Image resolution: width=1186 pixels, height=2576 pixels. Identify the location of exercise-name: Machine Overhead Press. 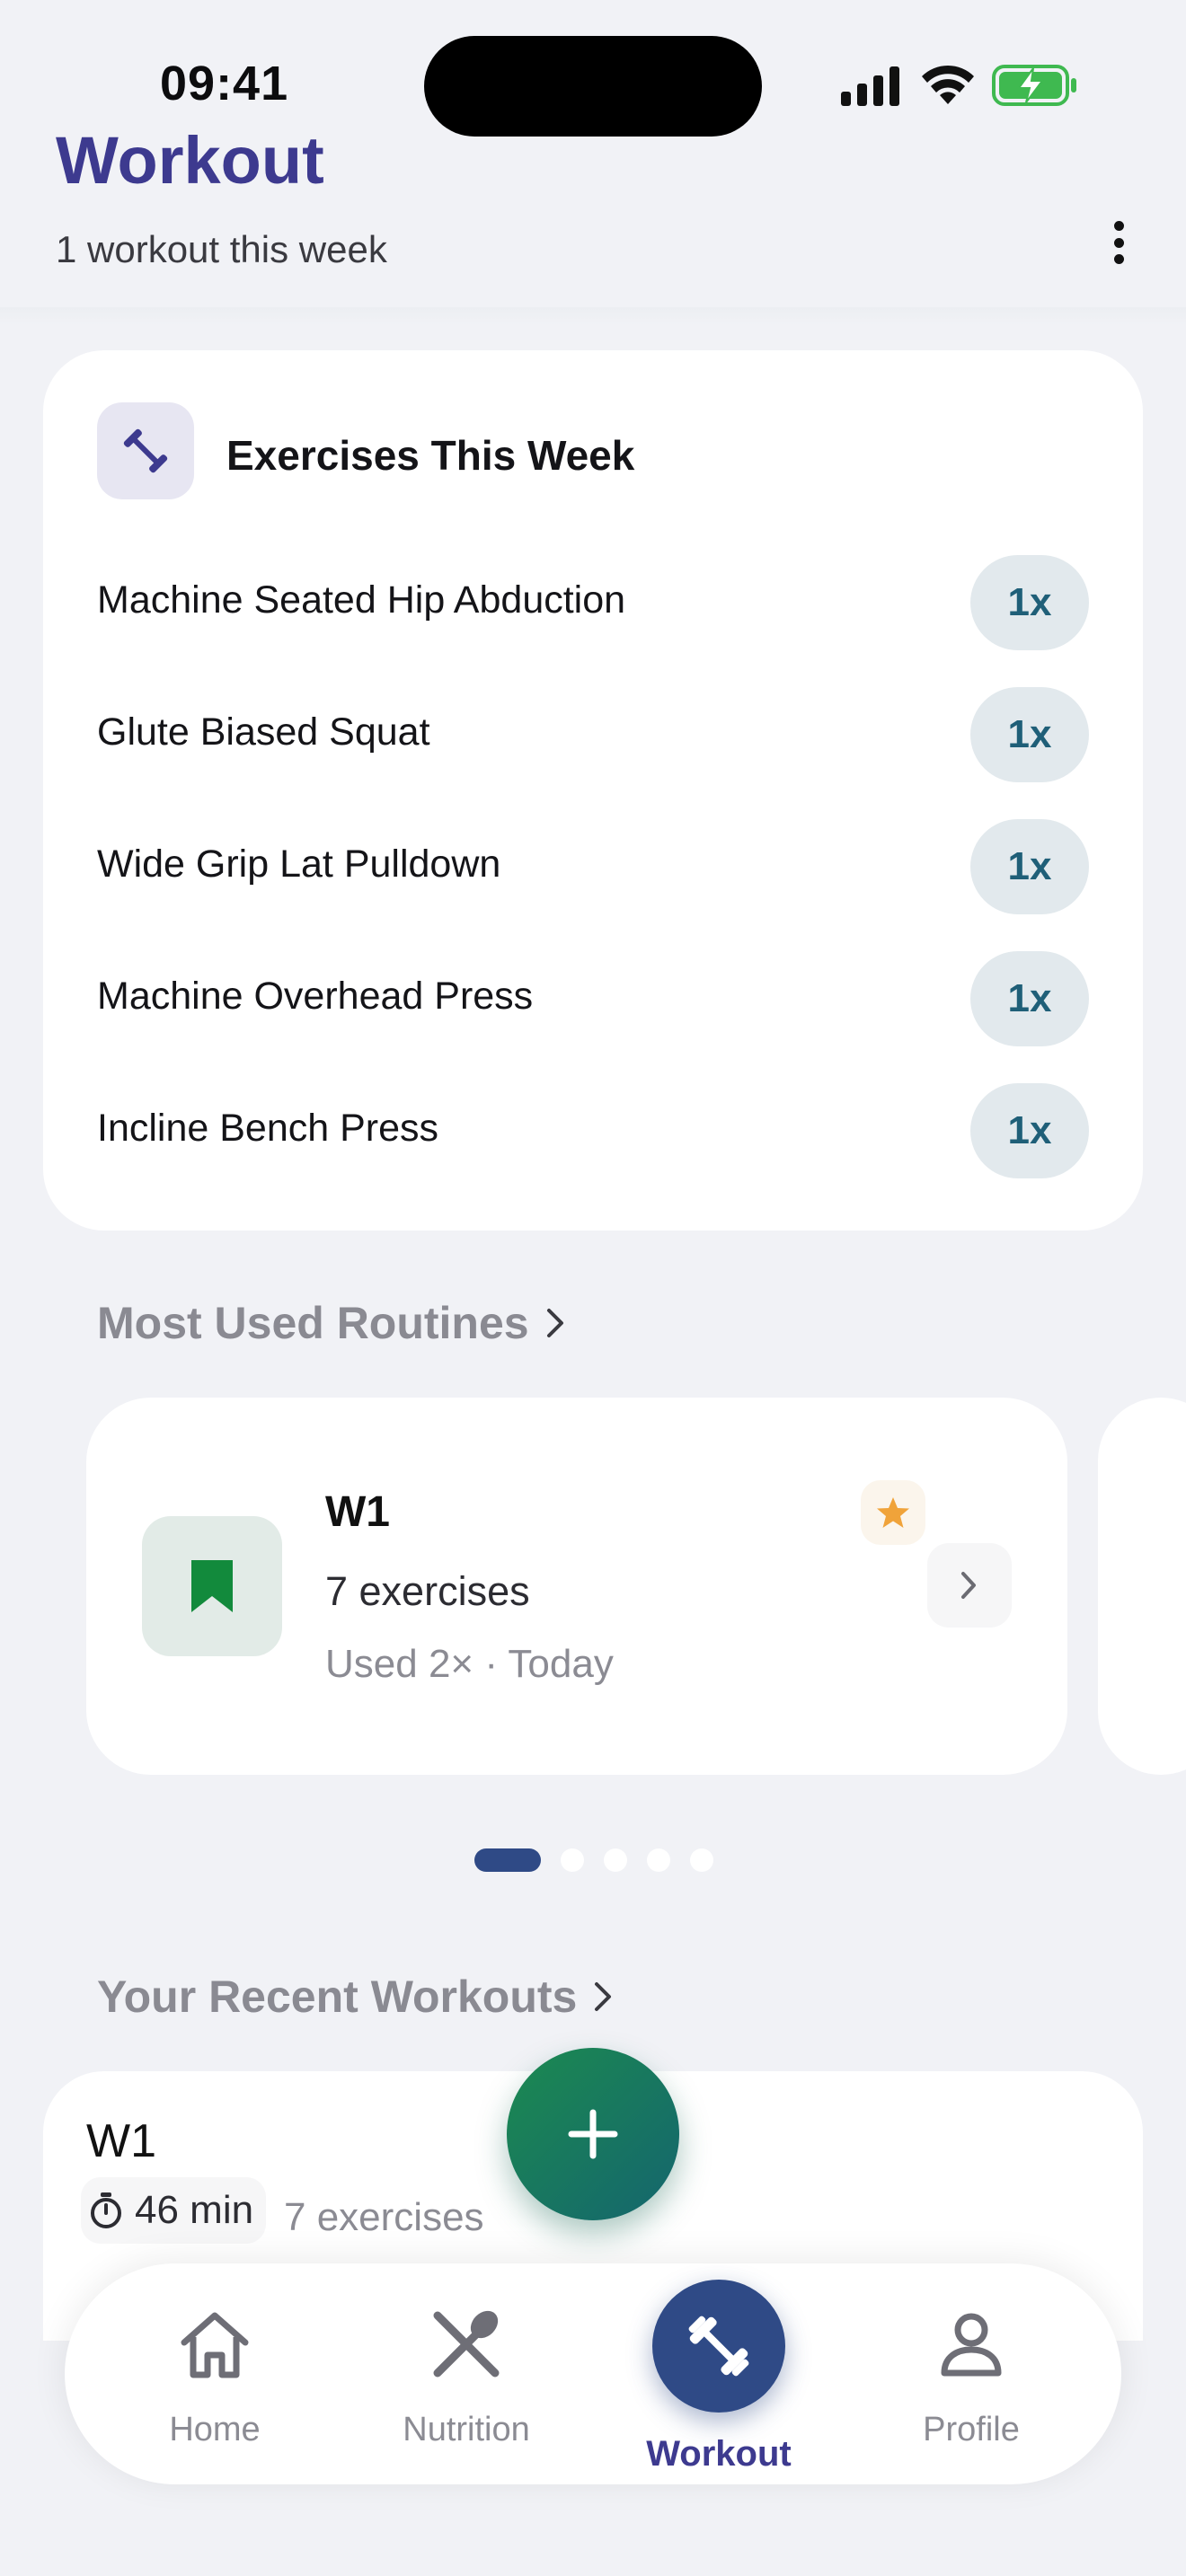
(315, 997).